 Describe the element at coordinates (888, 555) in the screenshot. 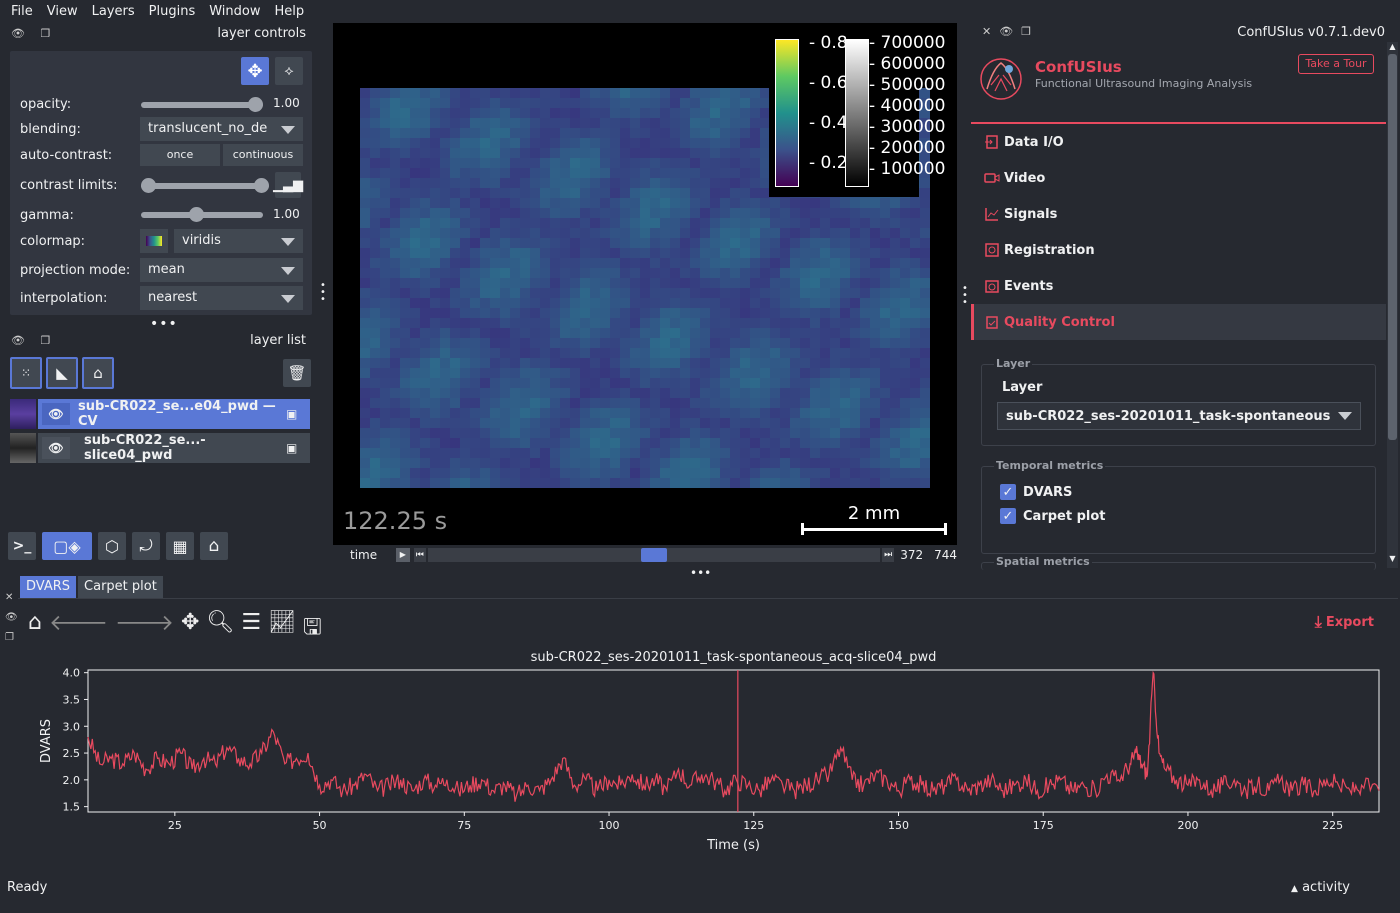

I see `step-forward-icon: ⏭` at that location.